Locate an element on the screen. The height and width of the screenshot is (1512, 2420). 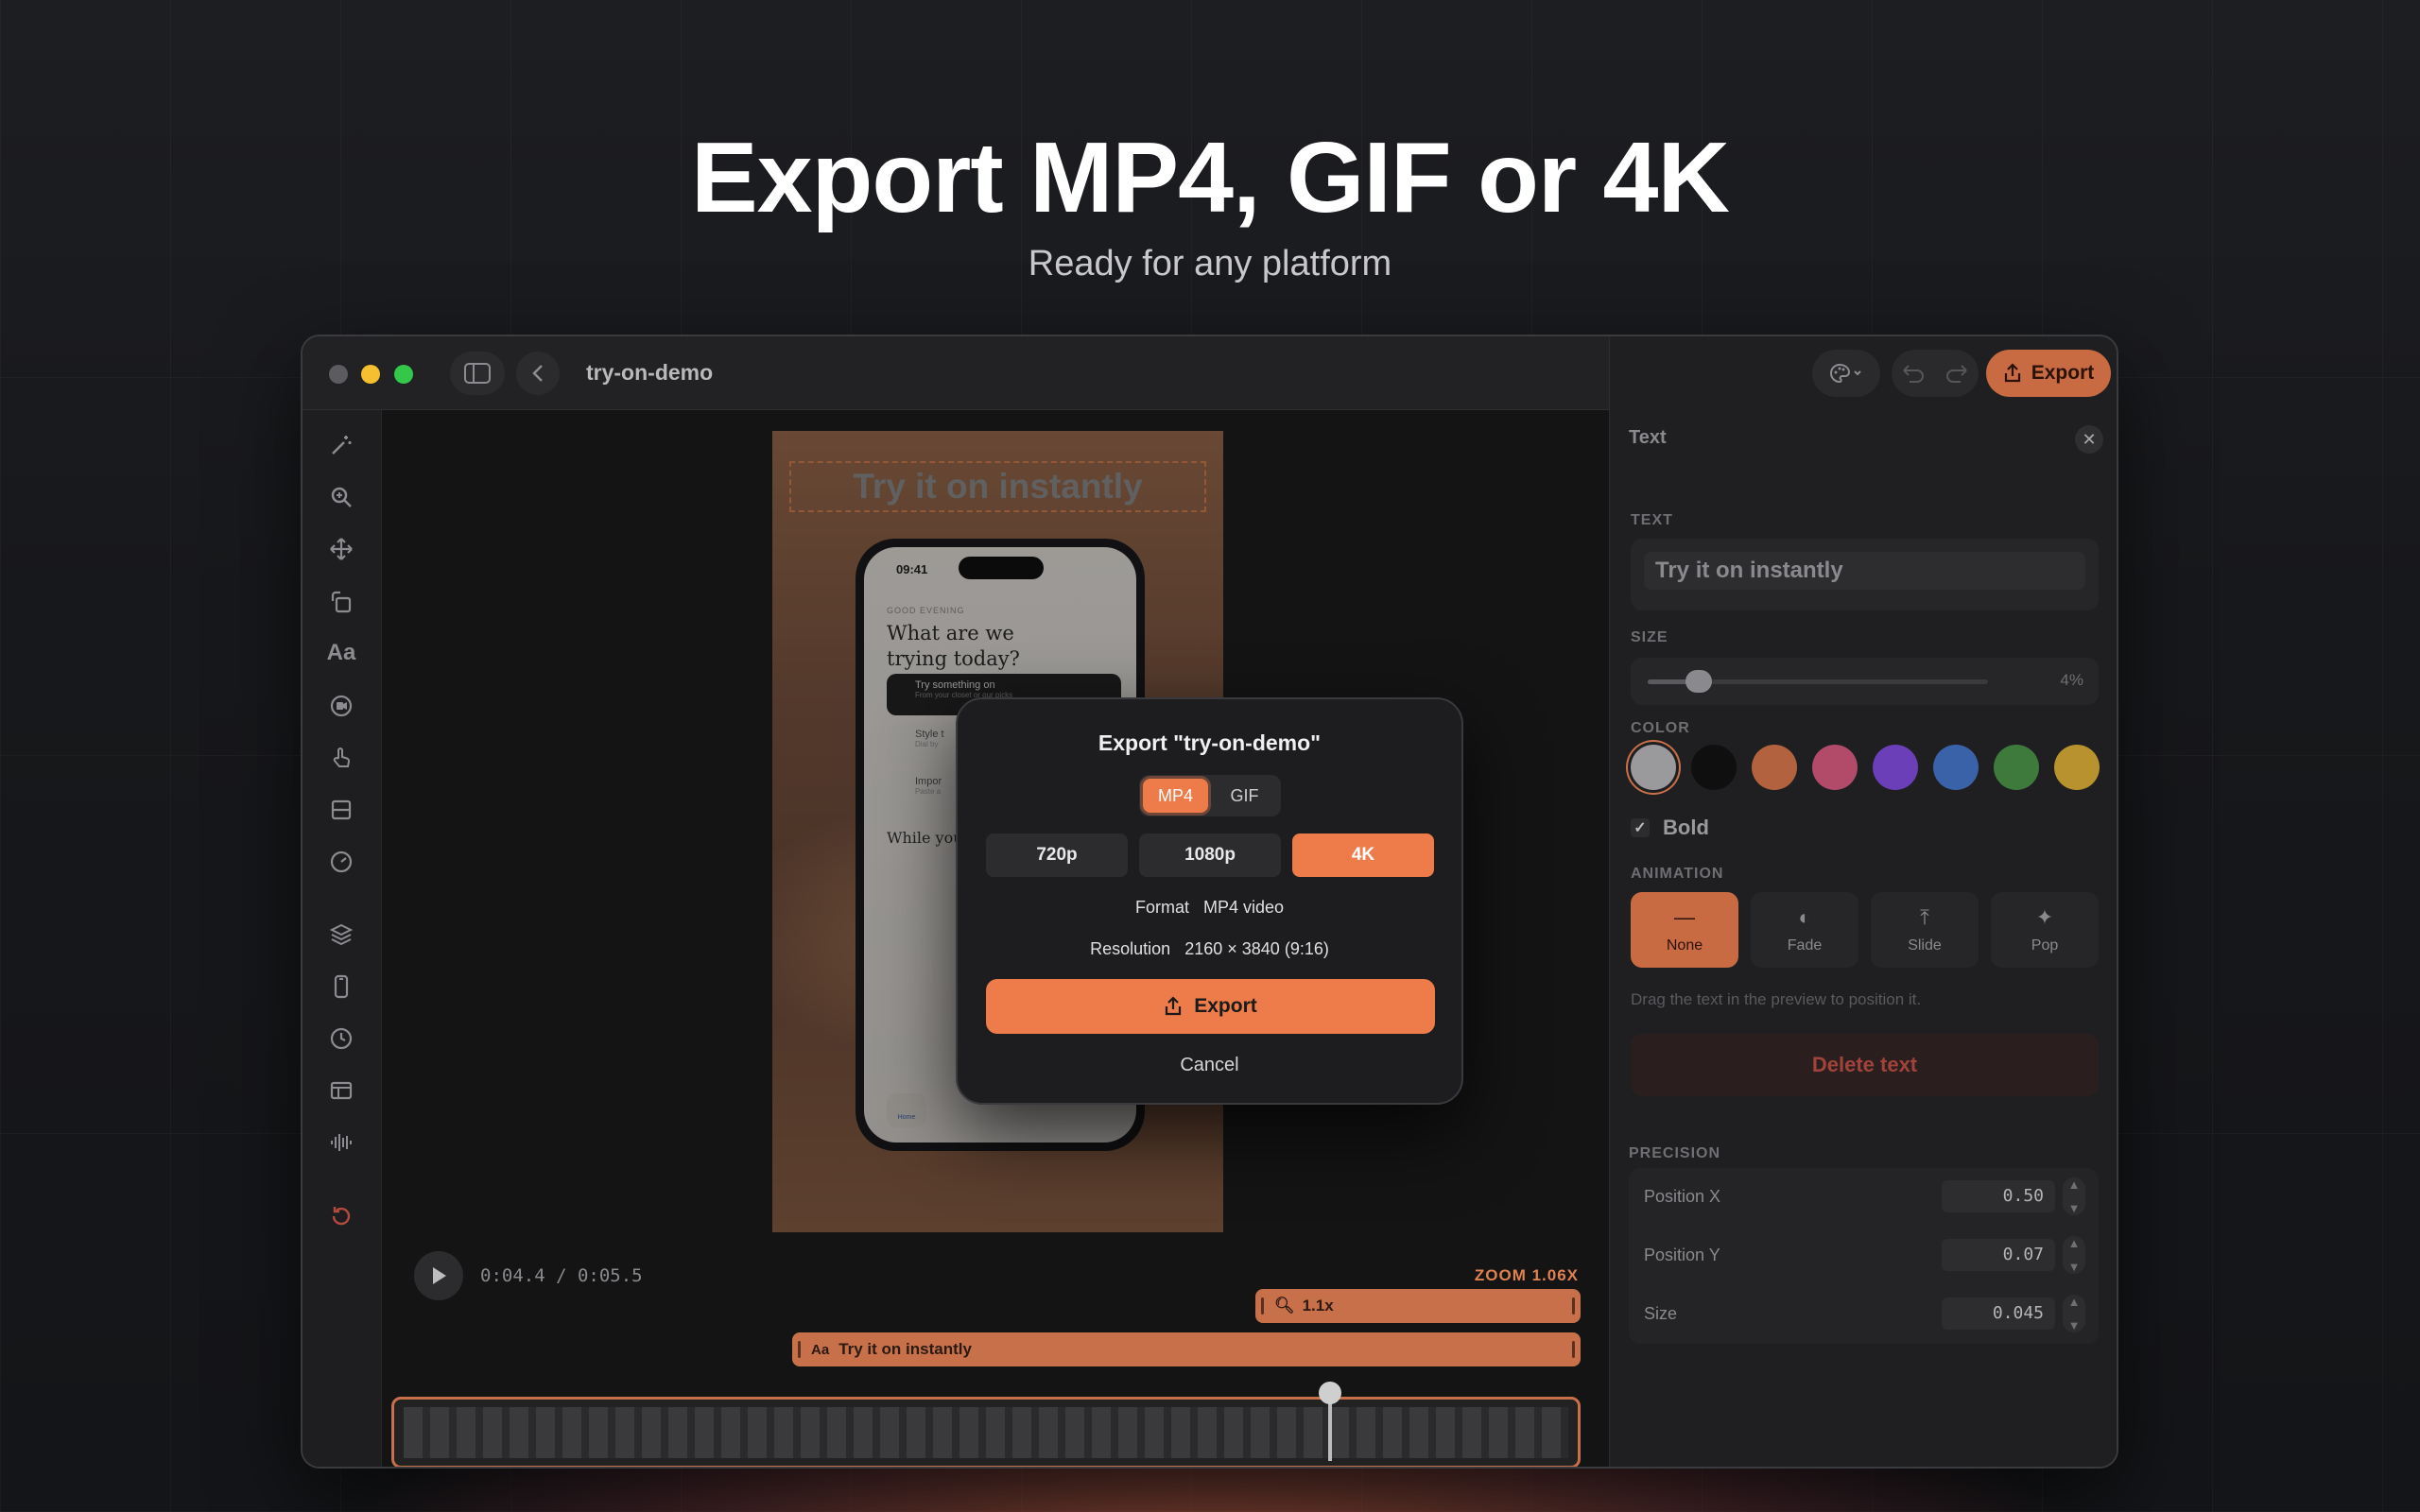
format-gif-option: GIF is located at coordinates (1245, 796).